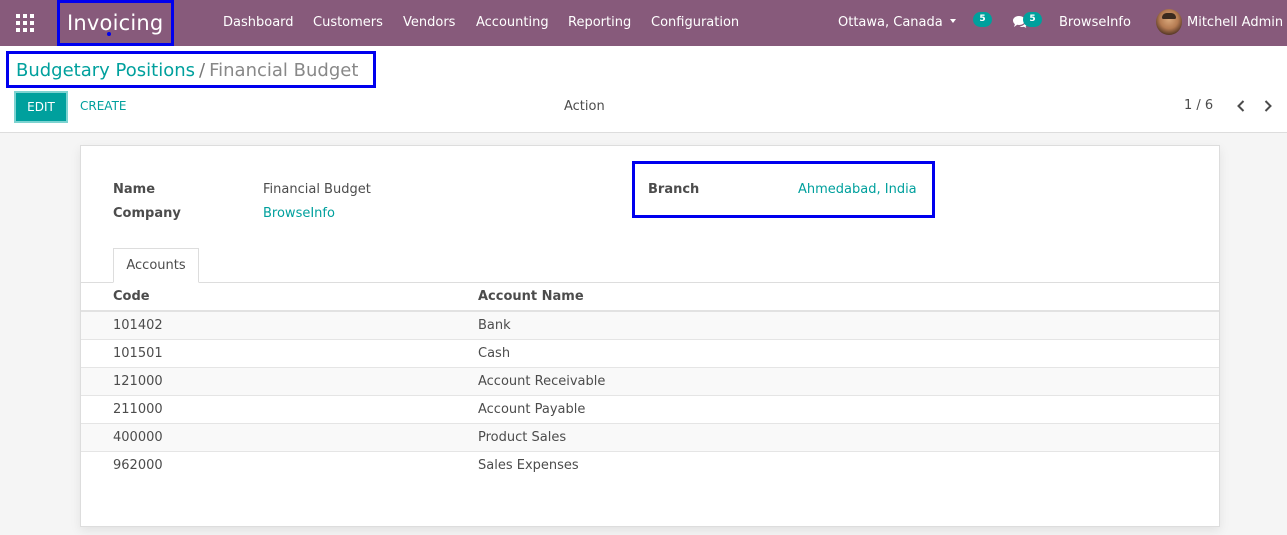 The image size is (1287, 535). Describe the element at coordinates (25, 23) in the screenshot. I see `apps-menu-icon` at that location.